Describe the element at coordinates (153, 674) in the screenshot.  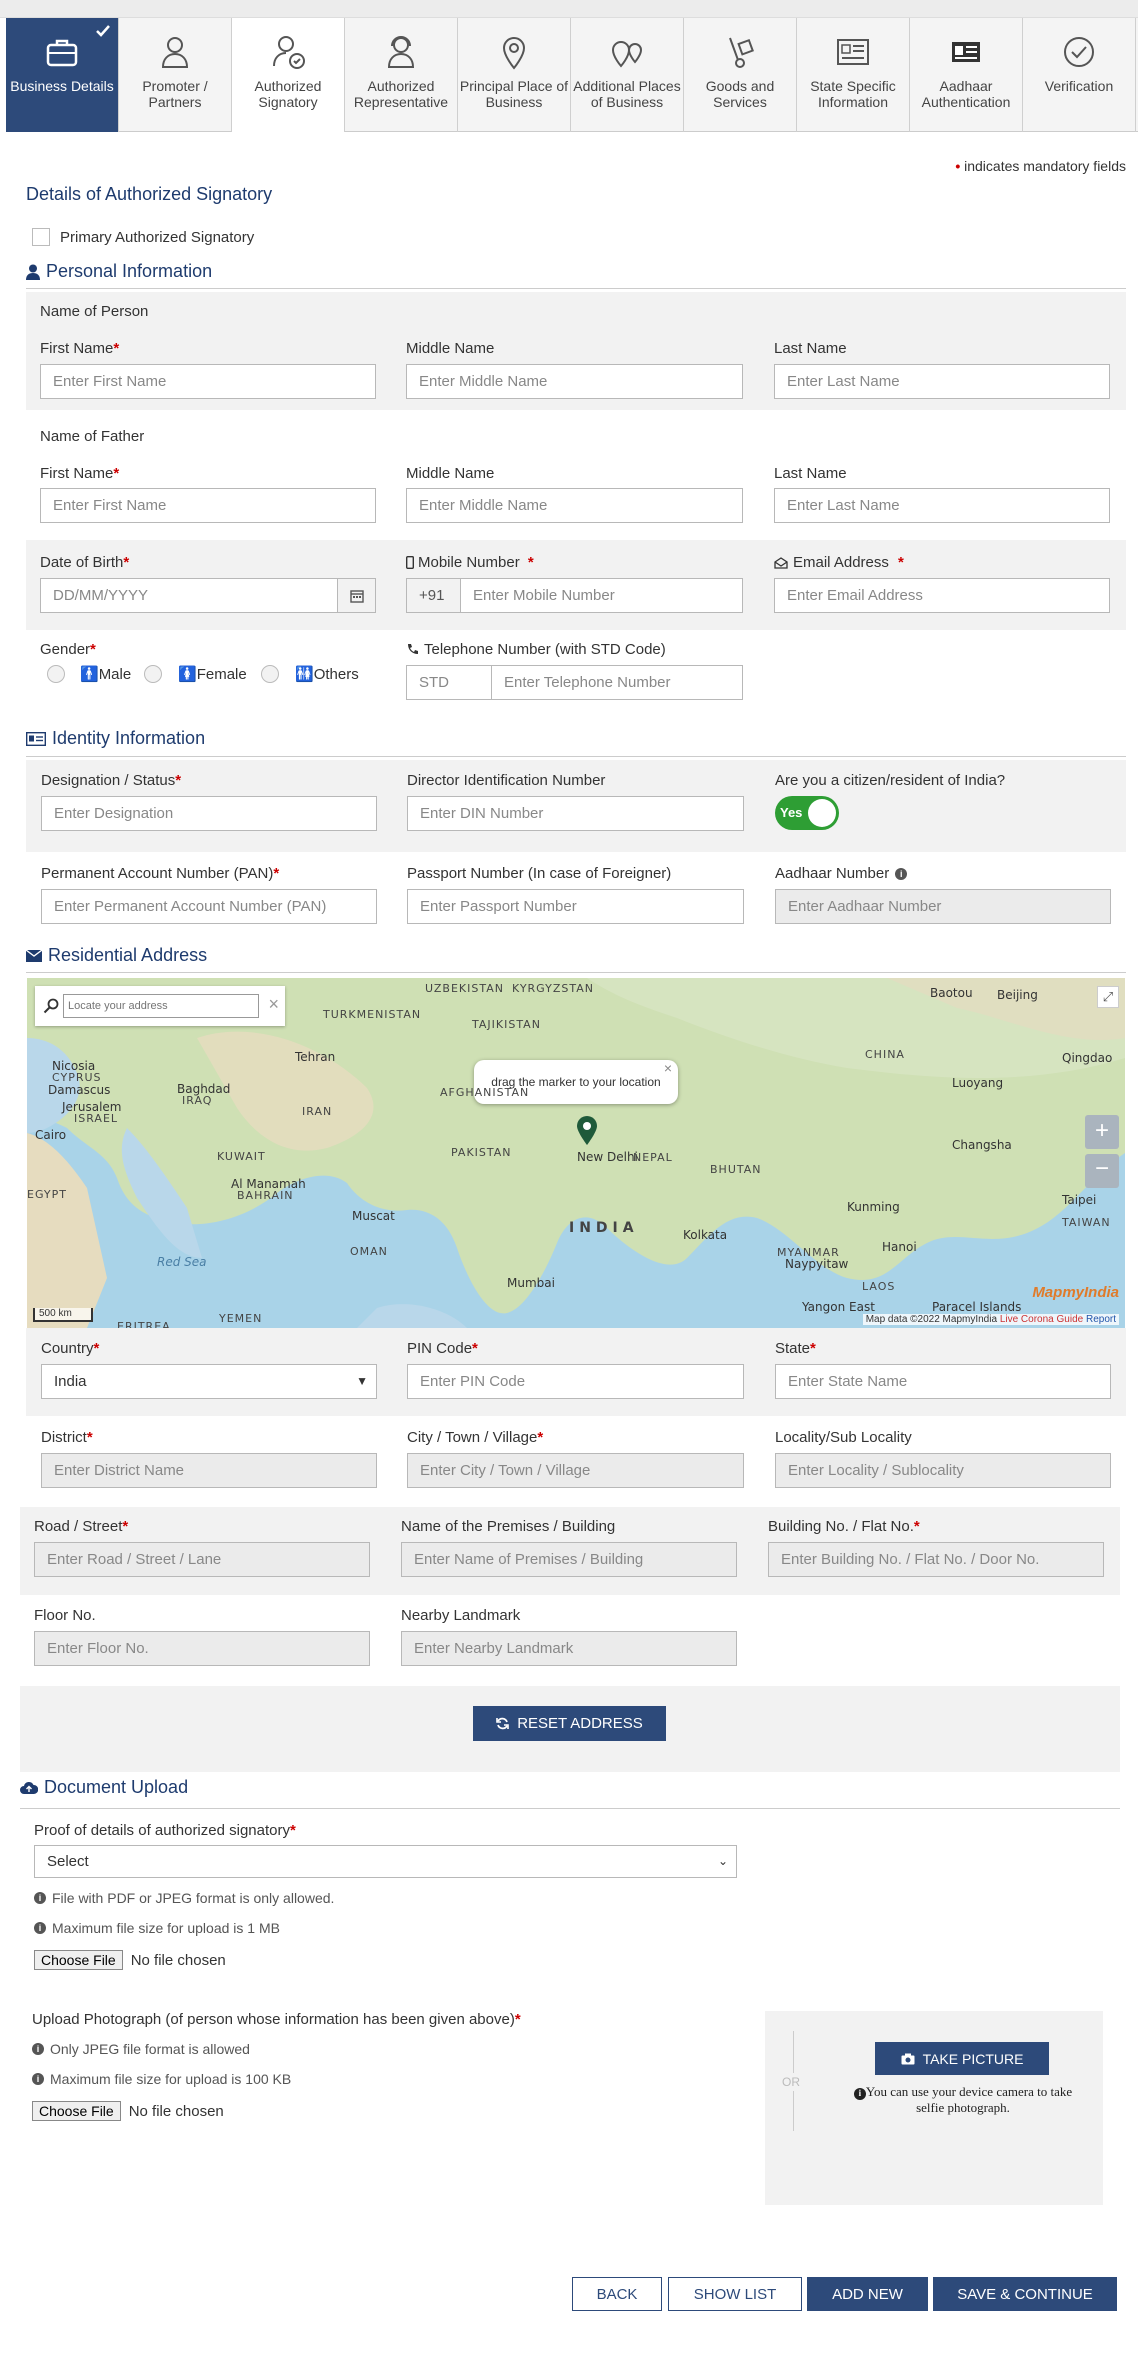
I see `gender-female-radio` at that location.